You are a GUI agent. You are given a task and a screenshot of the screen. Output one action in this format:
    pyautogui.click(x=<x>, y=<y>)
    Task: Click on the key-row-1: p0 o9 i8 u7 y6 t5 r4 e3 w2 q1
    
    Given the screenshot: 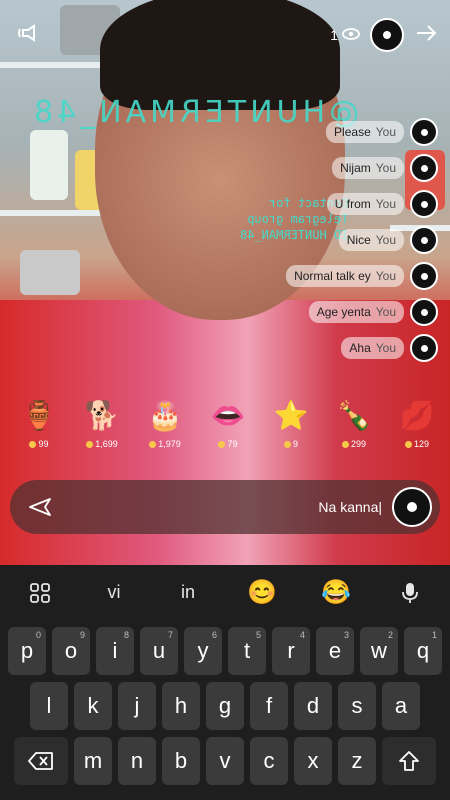 What is the action you would take?
    pyautogui.click(x=225, y=651)
    